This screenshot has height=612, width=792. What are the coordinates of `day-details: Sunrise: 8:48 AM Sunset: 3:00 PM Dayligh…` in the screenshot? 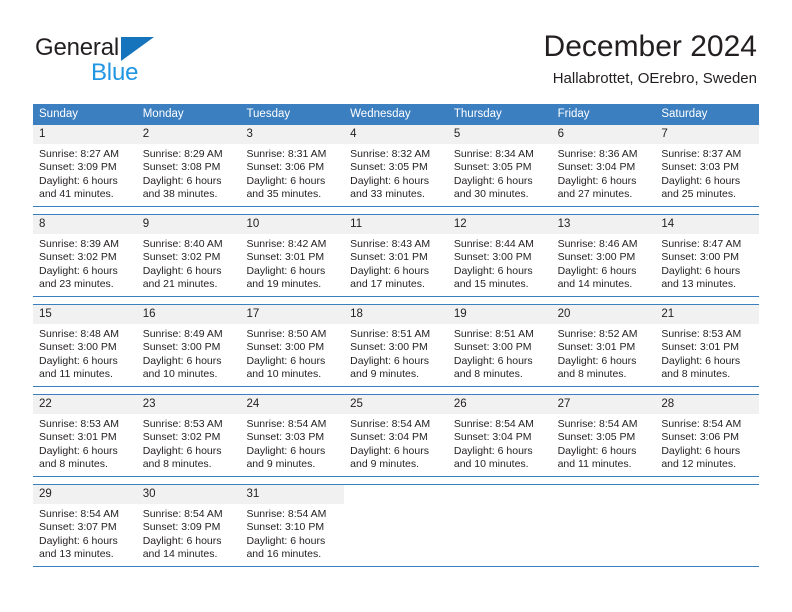 It's located at (85, 353).